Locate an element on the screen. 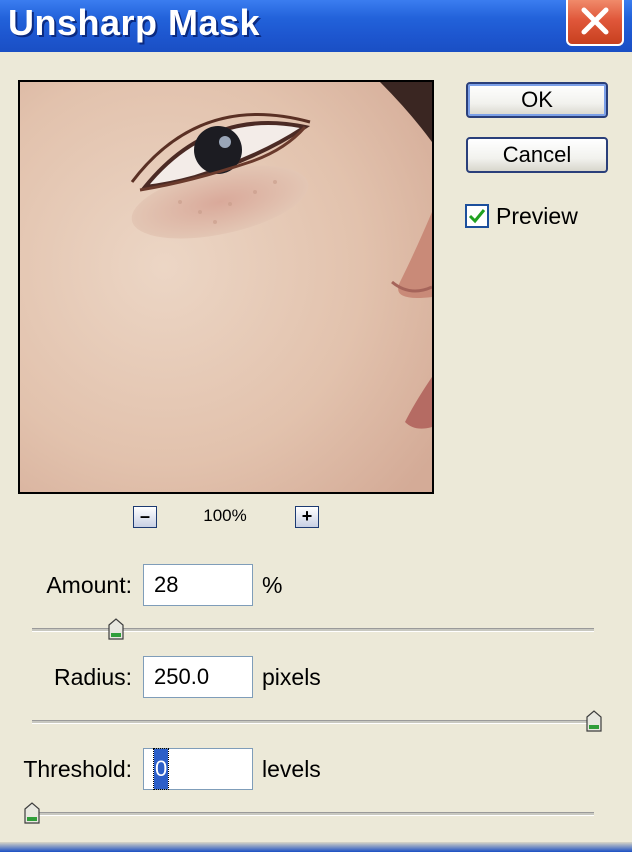 The image size is (632, 852). amount-input is located at coordinates (198, 585).